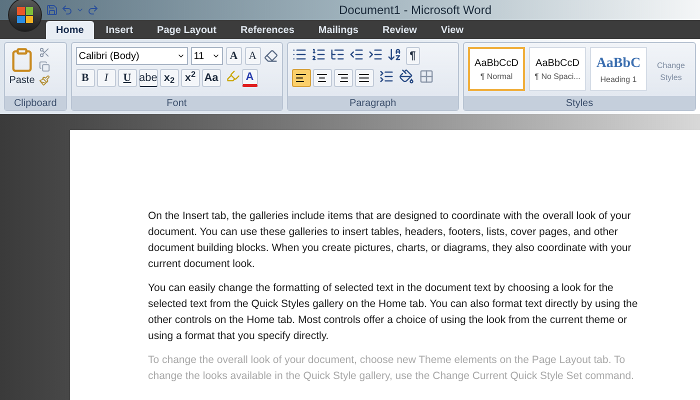 The image size is (700, 400). I want to click on sort-icon, so click(394, 54).